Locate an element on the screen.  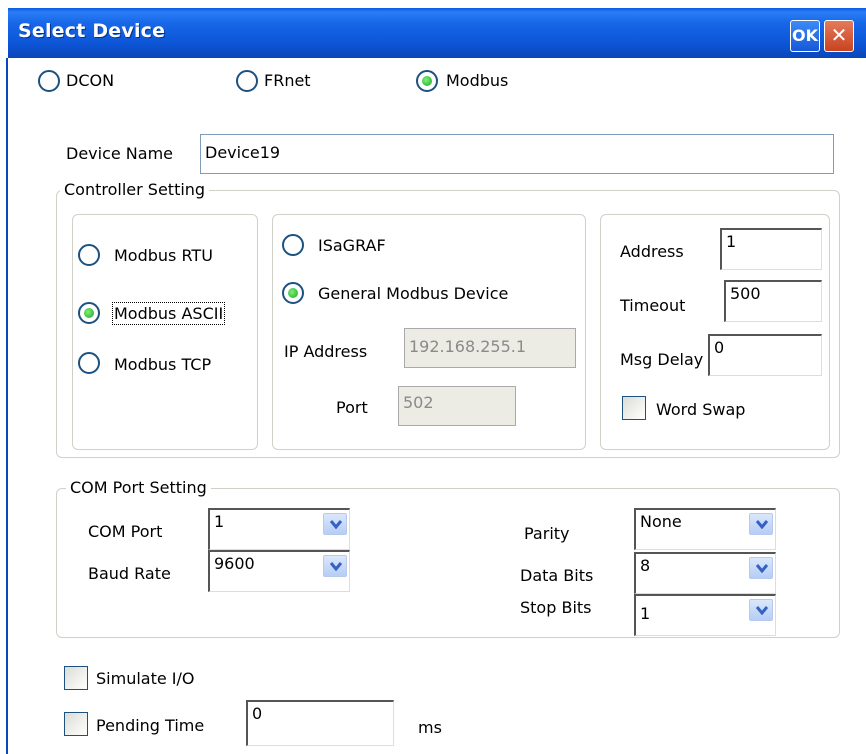
label-modbus-ascii: Modbus ASCII is located at coordinates (169, 313).